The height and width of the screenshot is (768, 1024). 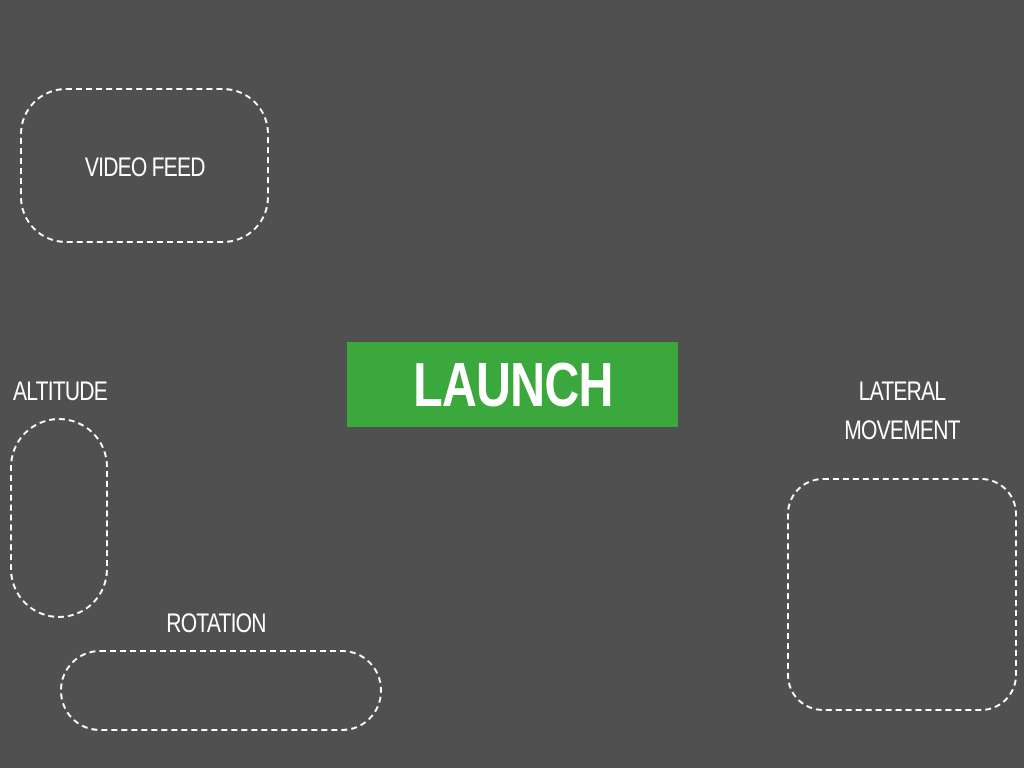 What do you see at coordinates (902, 430) in the screenshot?
I see `lateral-movement-label-line2: MOVEMENT` at bounding box center [902, 430].